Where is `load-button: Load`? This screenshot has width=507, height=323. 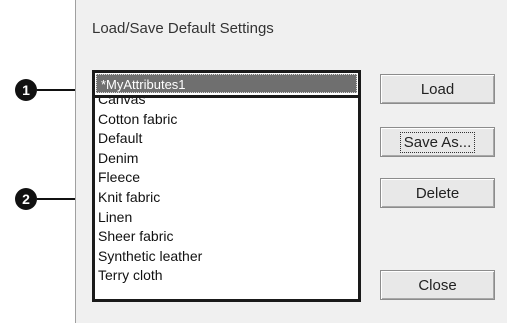
load-button: Load is located at coordinates (437, 89).